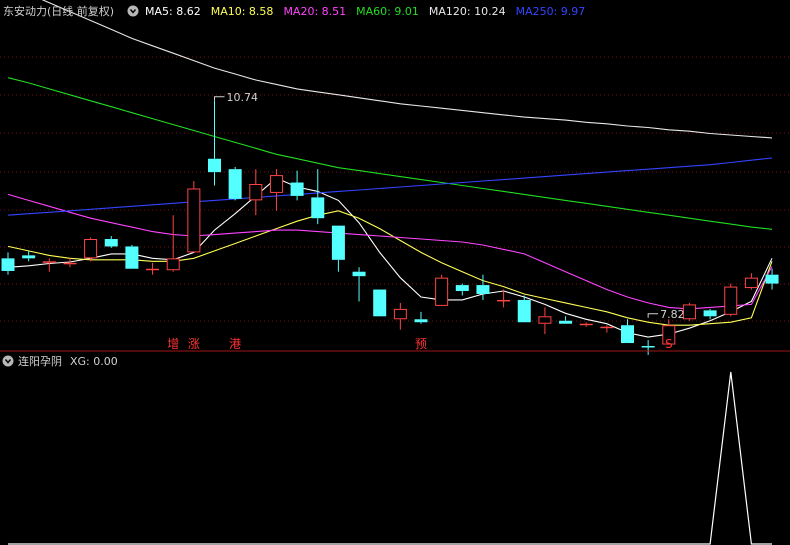 The width and height of the screenshot is (790, 545). Describe the element at coordinates (194, 343) in the screenshot. I see `signal-marker: 涨` at that location.